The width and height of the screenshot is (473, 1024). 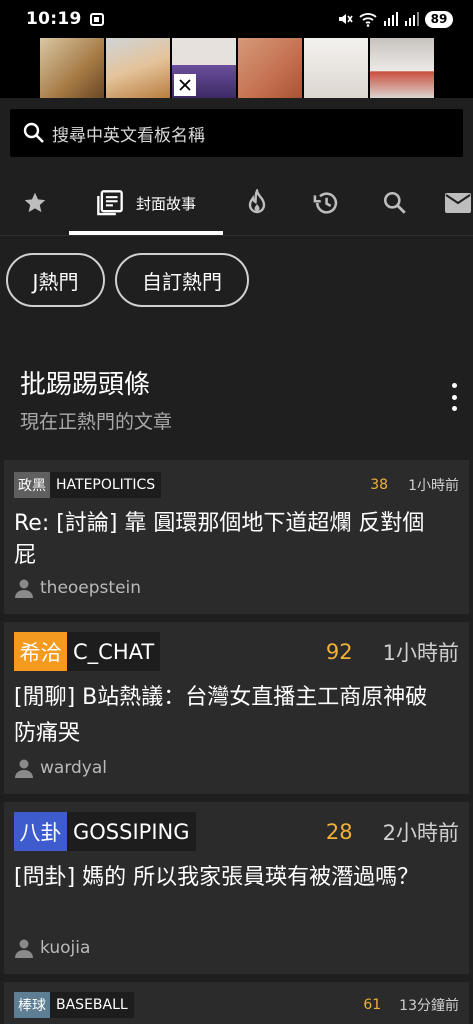 What do you see at coordinates (106, 485) in the screenshot?
I see `board-name: HATEPOLITICS` at bounding box center [106, 485].